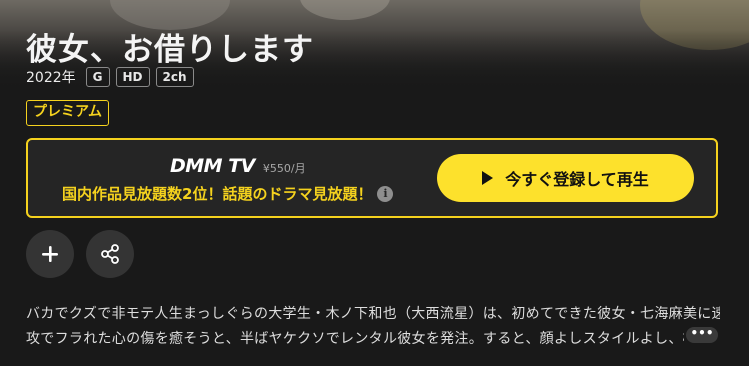 The image size is (749, 366). What do you see at coordinates (385, 193) in the screenshot?
I see `info-icon: i` at bounding box center [385, 193].